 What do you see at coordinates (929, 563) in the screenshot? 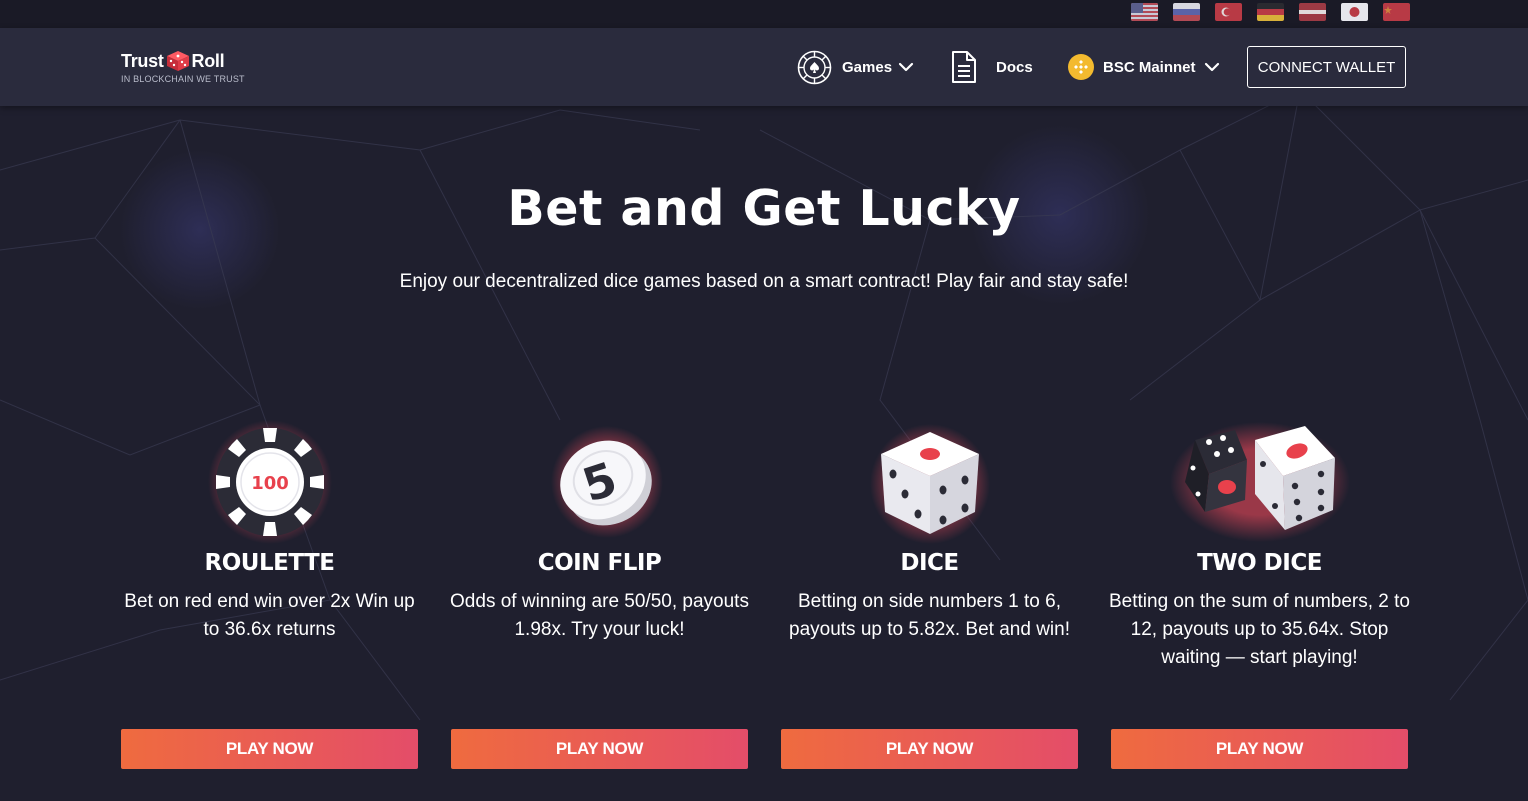
I see `game-title: DICE` at bounding box center [929, 563].